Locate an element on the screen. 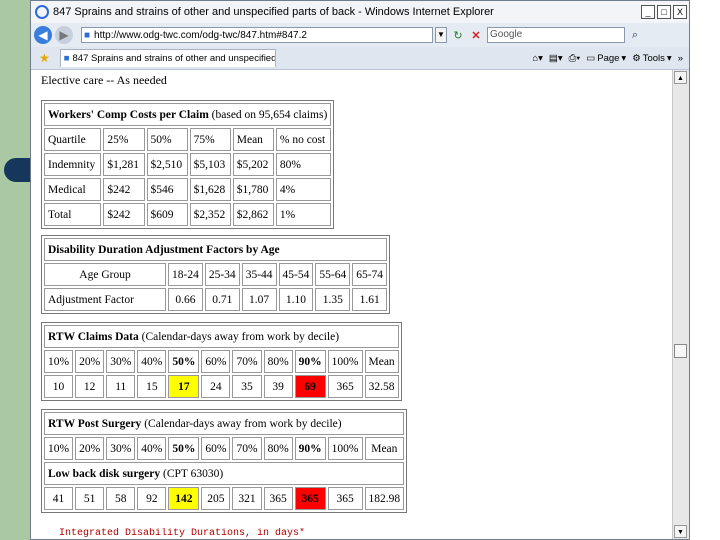  overflow-chevron-icon: » is located at coordinates (680, 58).